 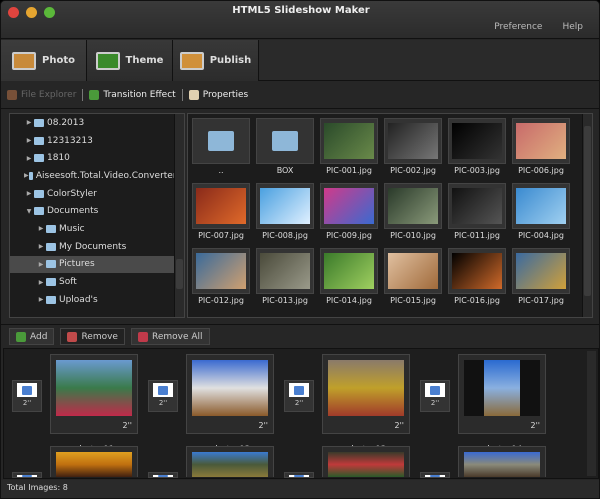 I want to click on file-item: PIC-016.jpg, so click(x=477, y=277).